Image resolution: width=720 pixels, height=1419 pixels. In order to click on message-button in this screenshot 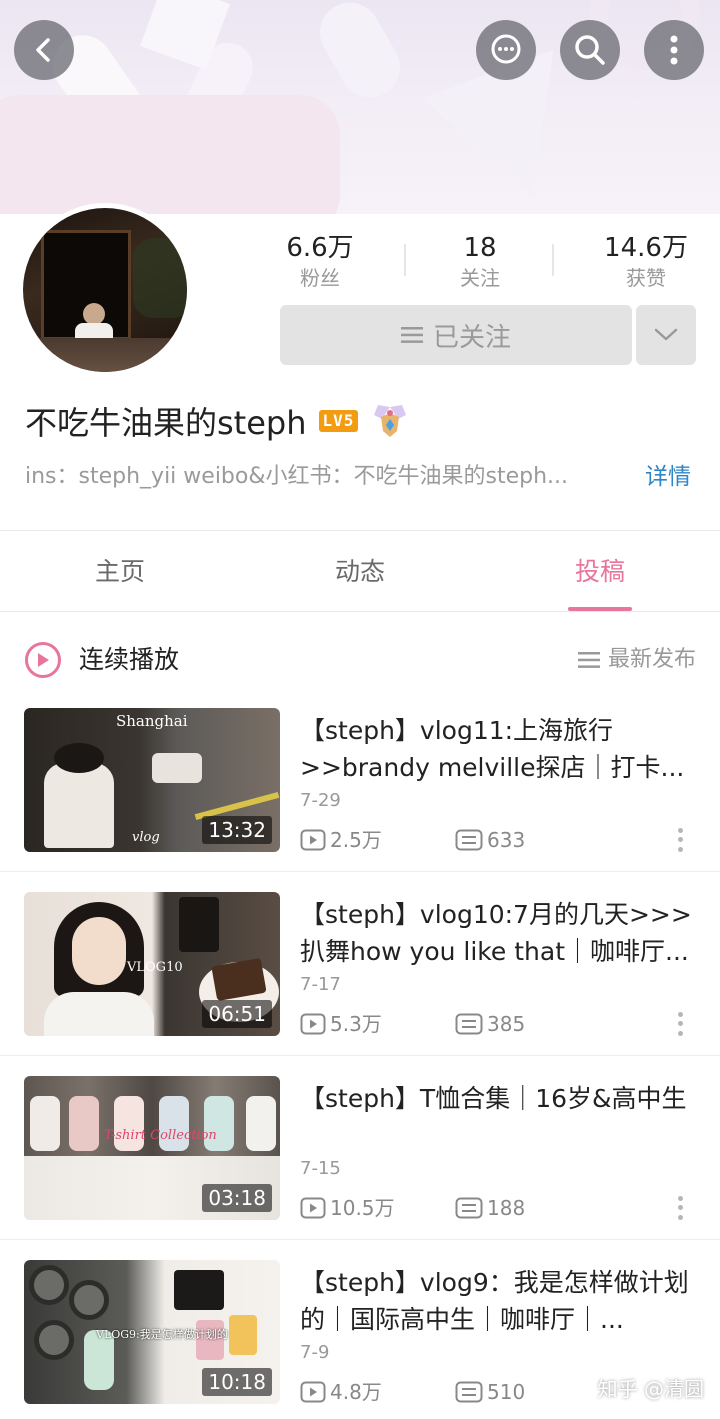, I will do `click(506, 50)`.